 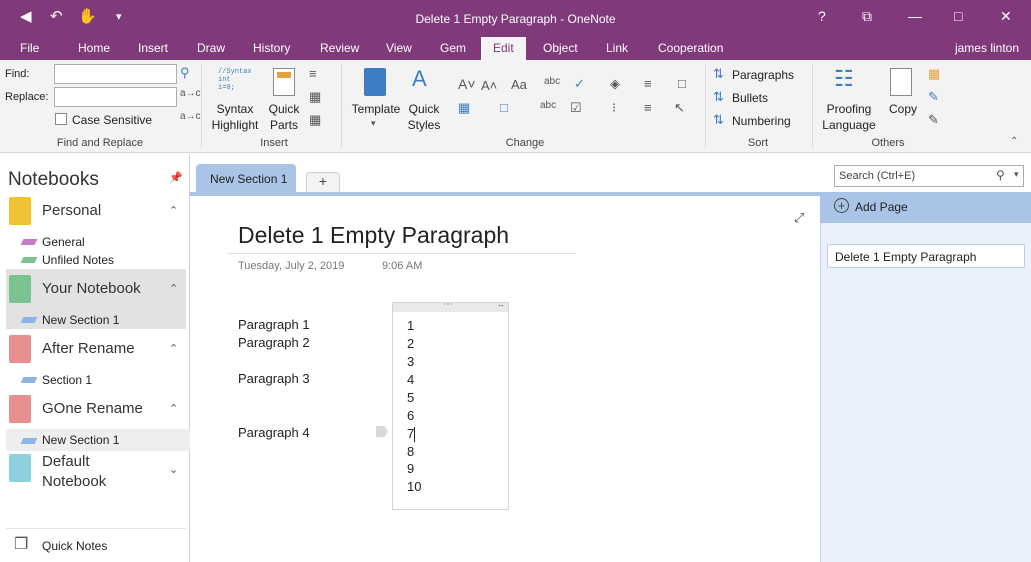 I want to click on list-item: 6, so click(x=410, y=415).